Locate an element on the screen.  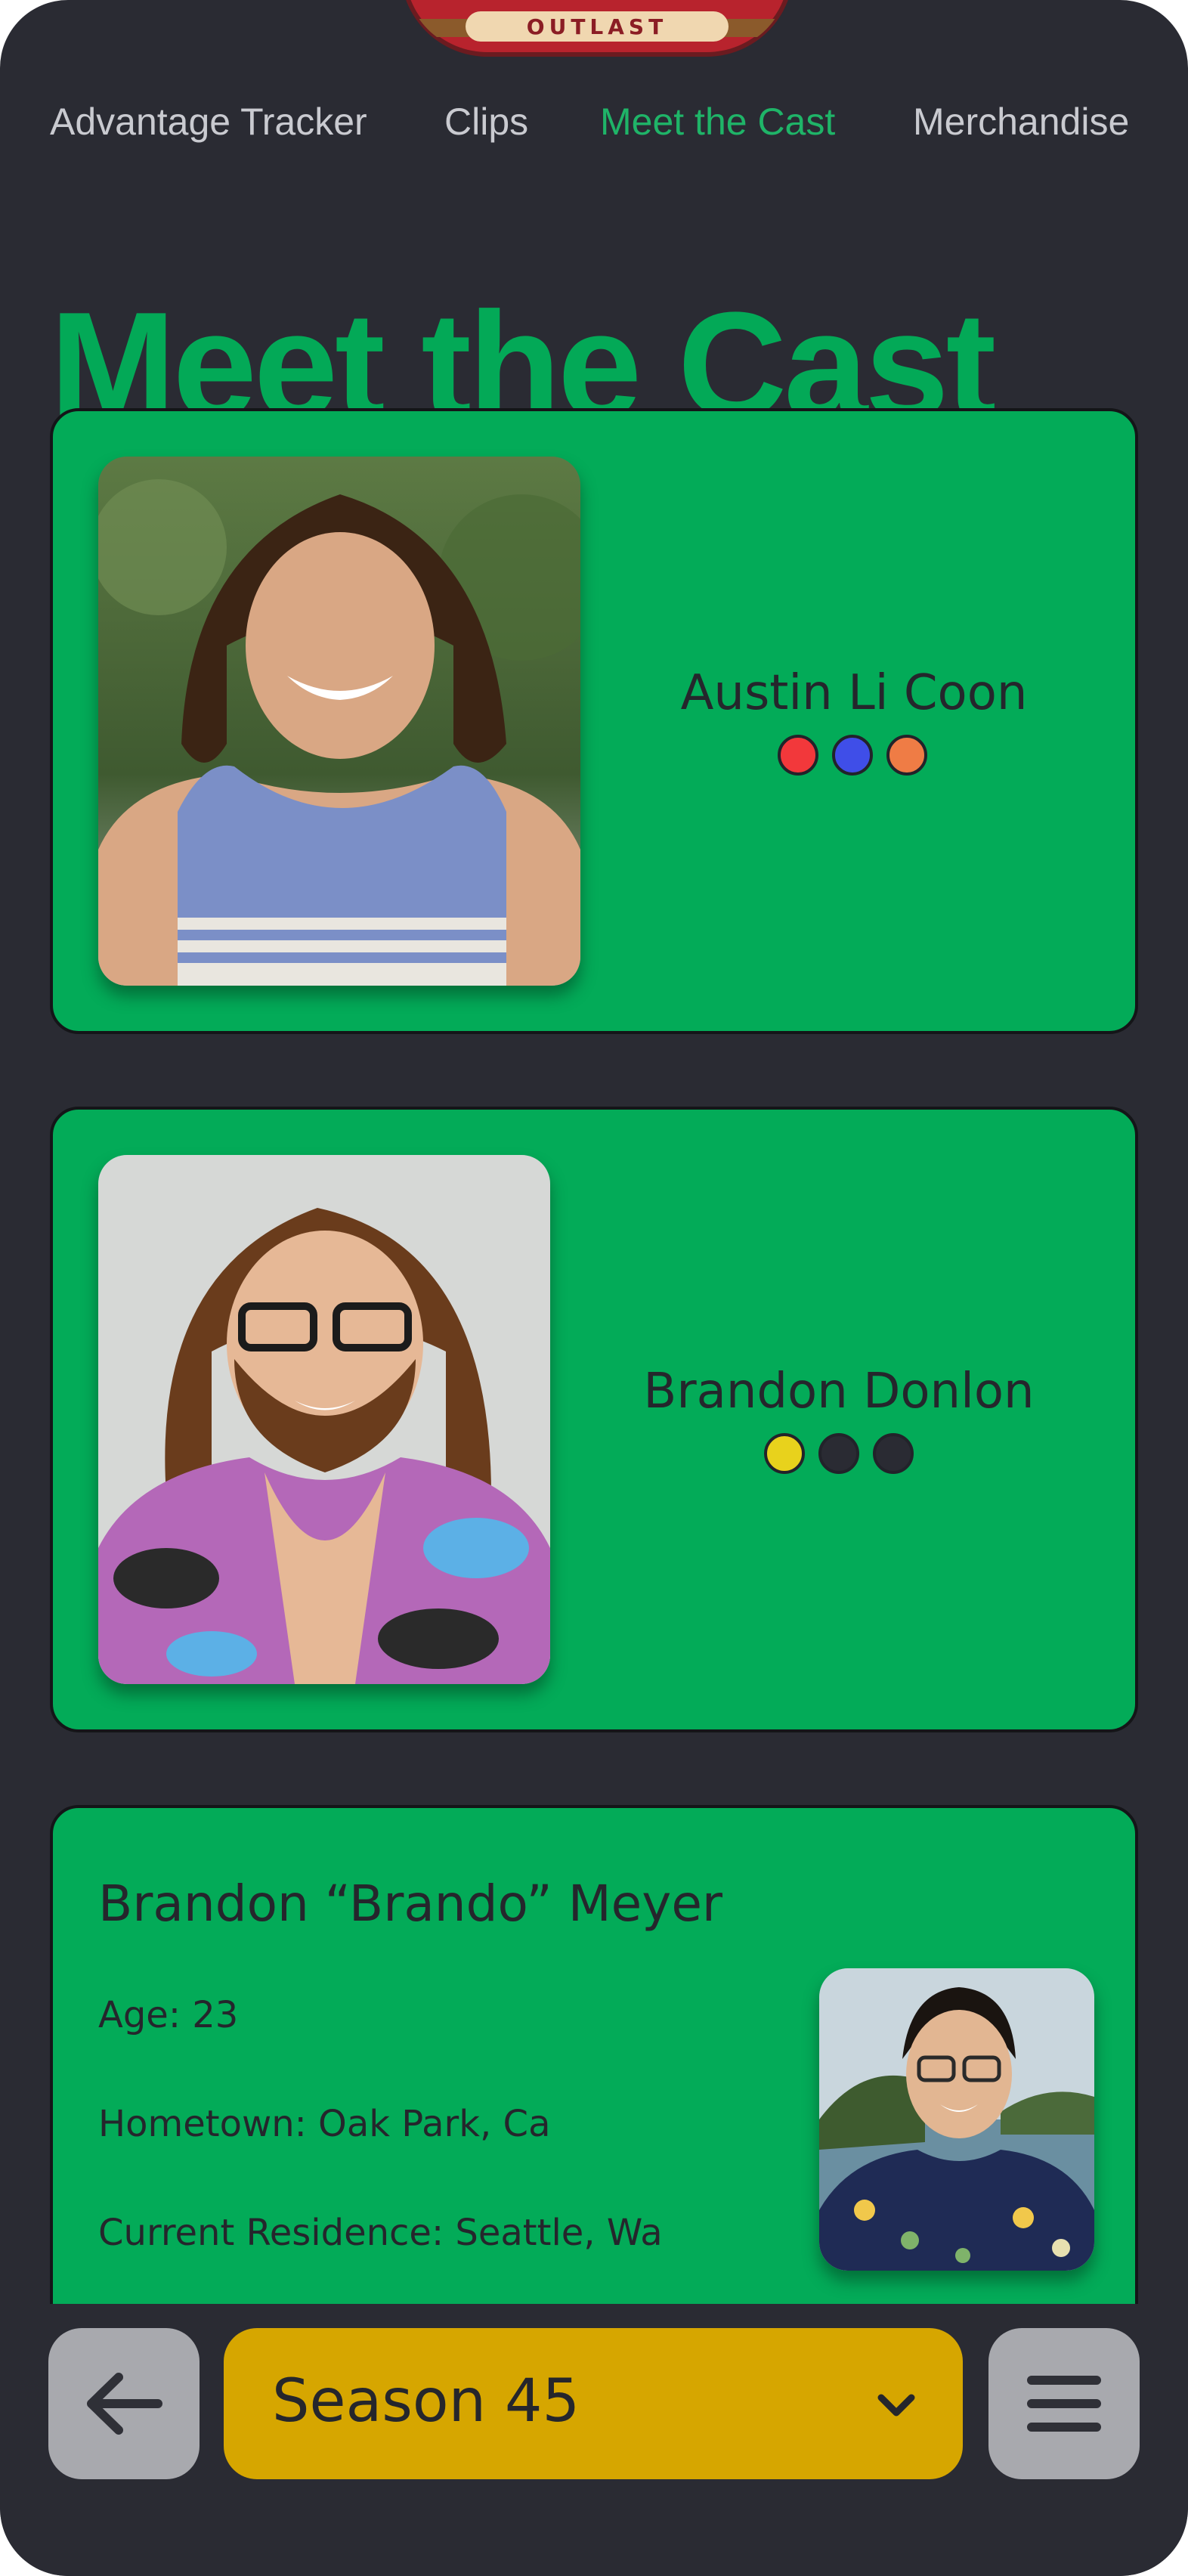
nav-advantage-tracker: Advantage Tracker is located at coordinates (209, 122).